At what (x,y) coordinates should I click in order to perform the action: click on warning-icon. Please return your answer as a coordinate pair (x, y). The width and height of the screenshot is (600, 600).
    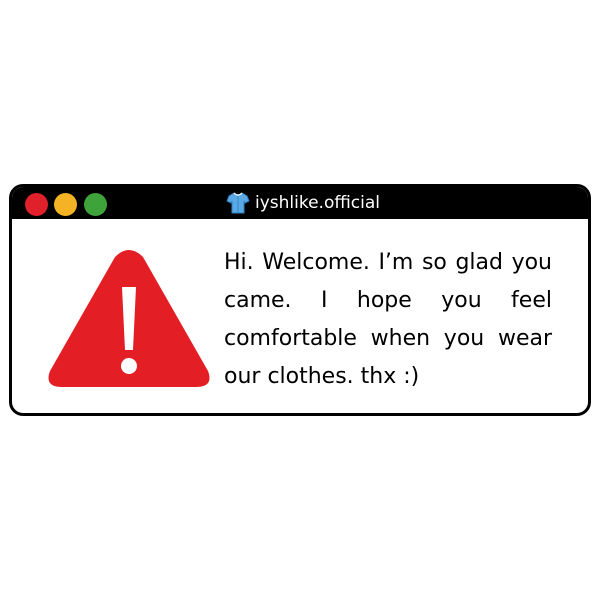
    Looking at the image, I should click on (129, 318).